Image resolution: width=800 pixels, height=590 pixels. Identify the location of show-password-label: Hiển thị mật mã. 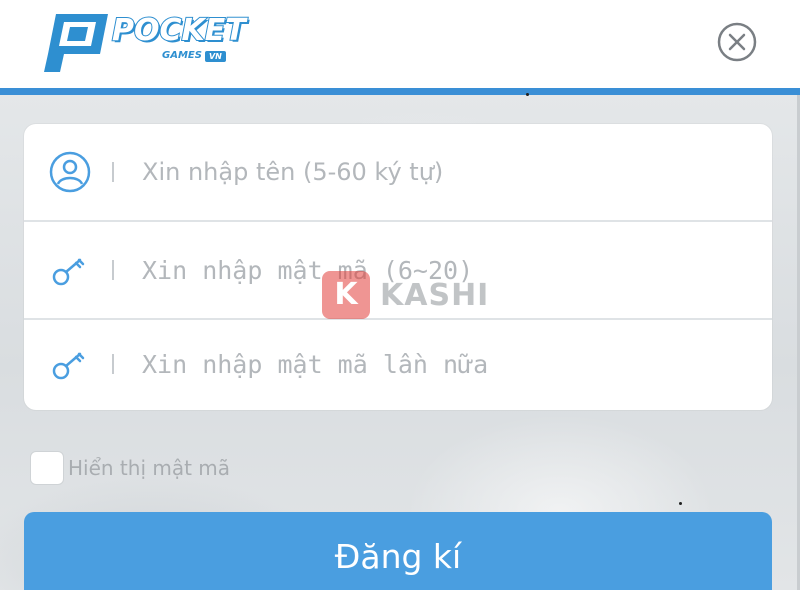
(149, 468).